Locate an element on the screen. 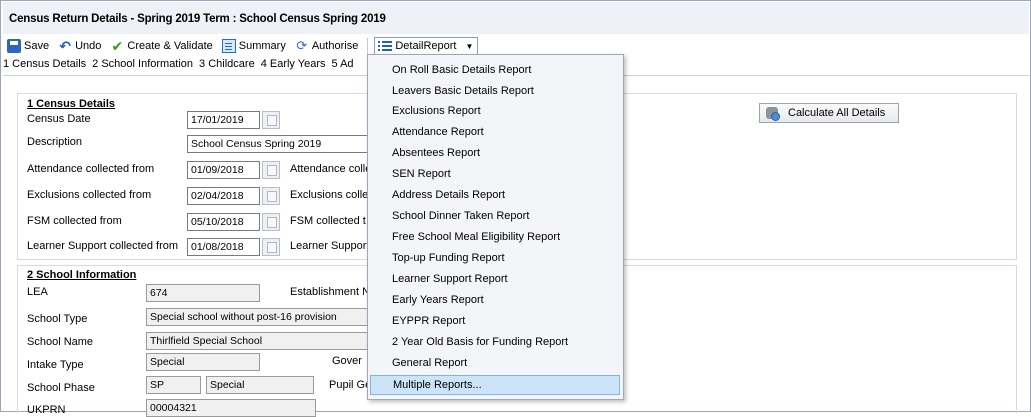 The image size is (1031, 417). intake-type-label: Intake Type is located at coordinates (55, 365).